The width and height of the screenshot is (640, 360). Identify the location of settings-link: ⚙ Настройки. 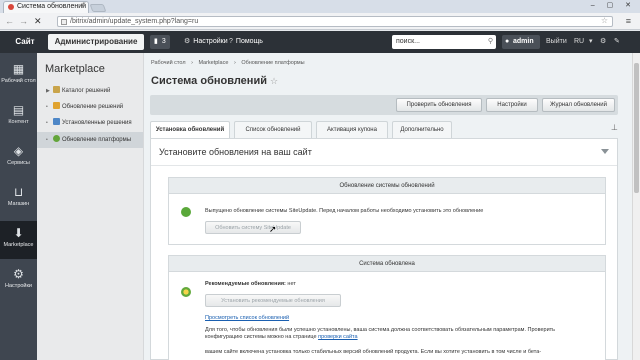
(206, 42).